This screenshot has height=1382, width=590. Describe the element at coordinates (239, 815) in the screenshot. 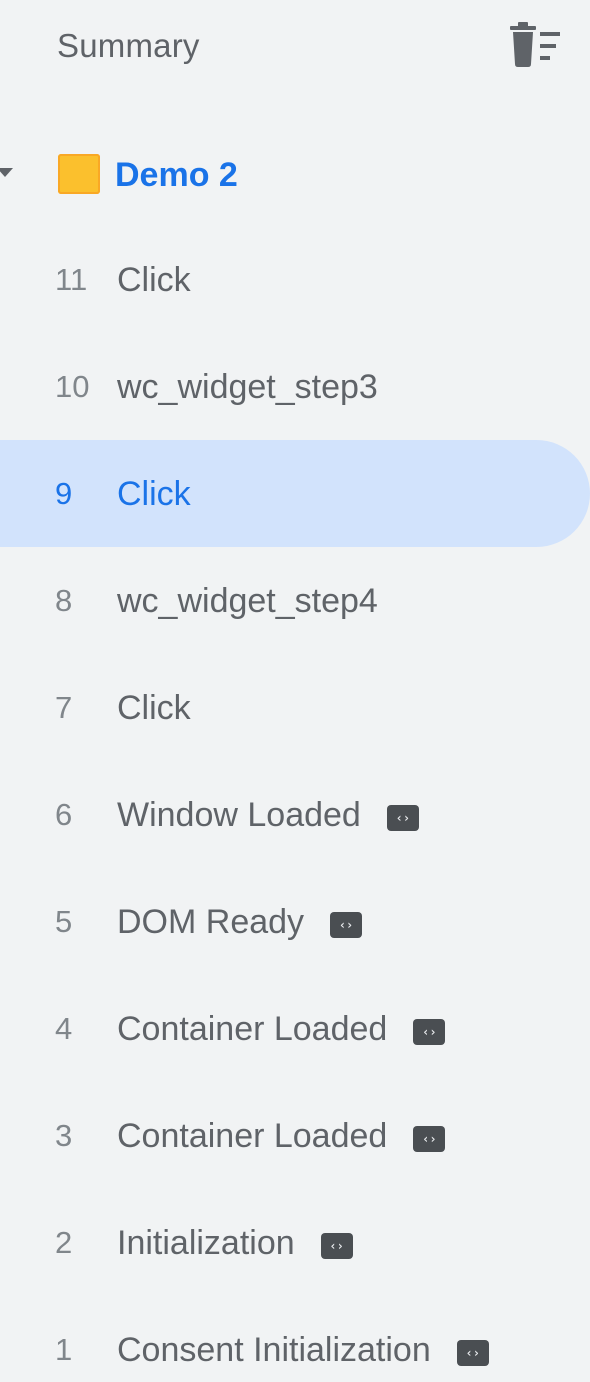

I see `event-label-text: Window Loaded` at that location.